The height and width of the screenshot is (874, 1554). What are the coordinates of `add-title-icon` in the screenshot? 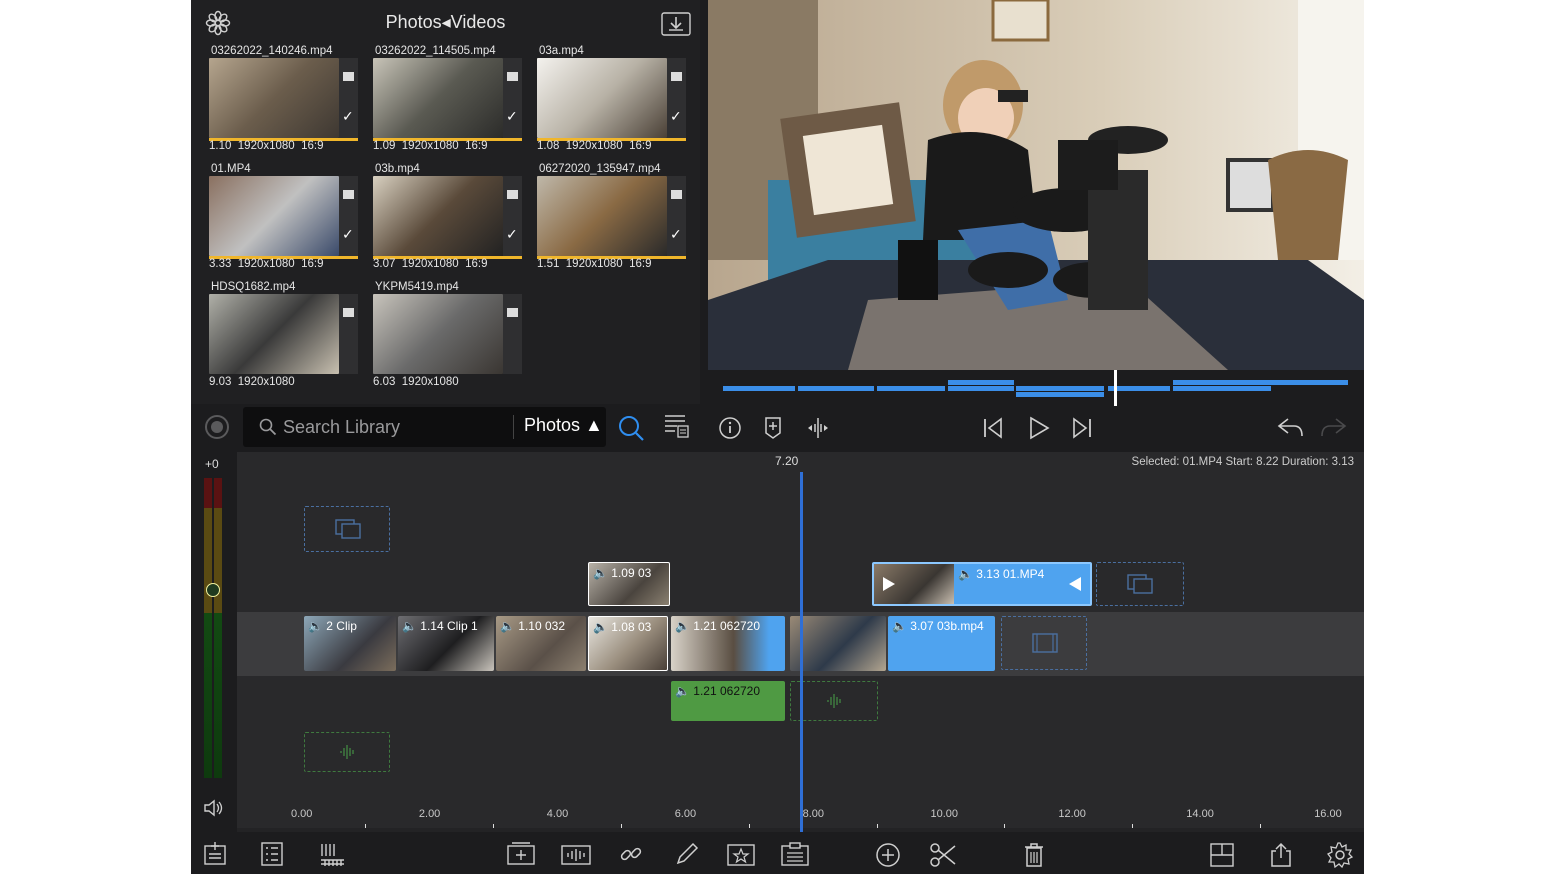 It's located at (521, 854).